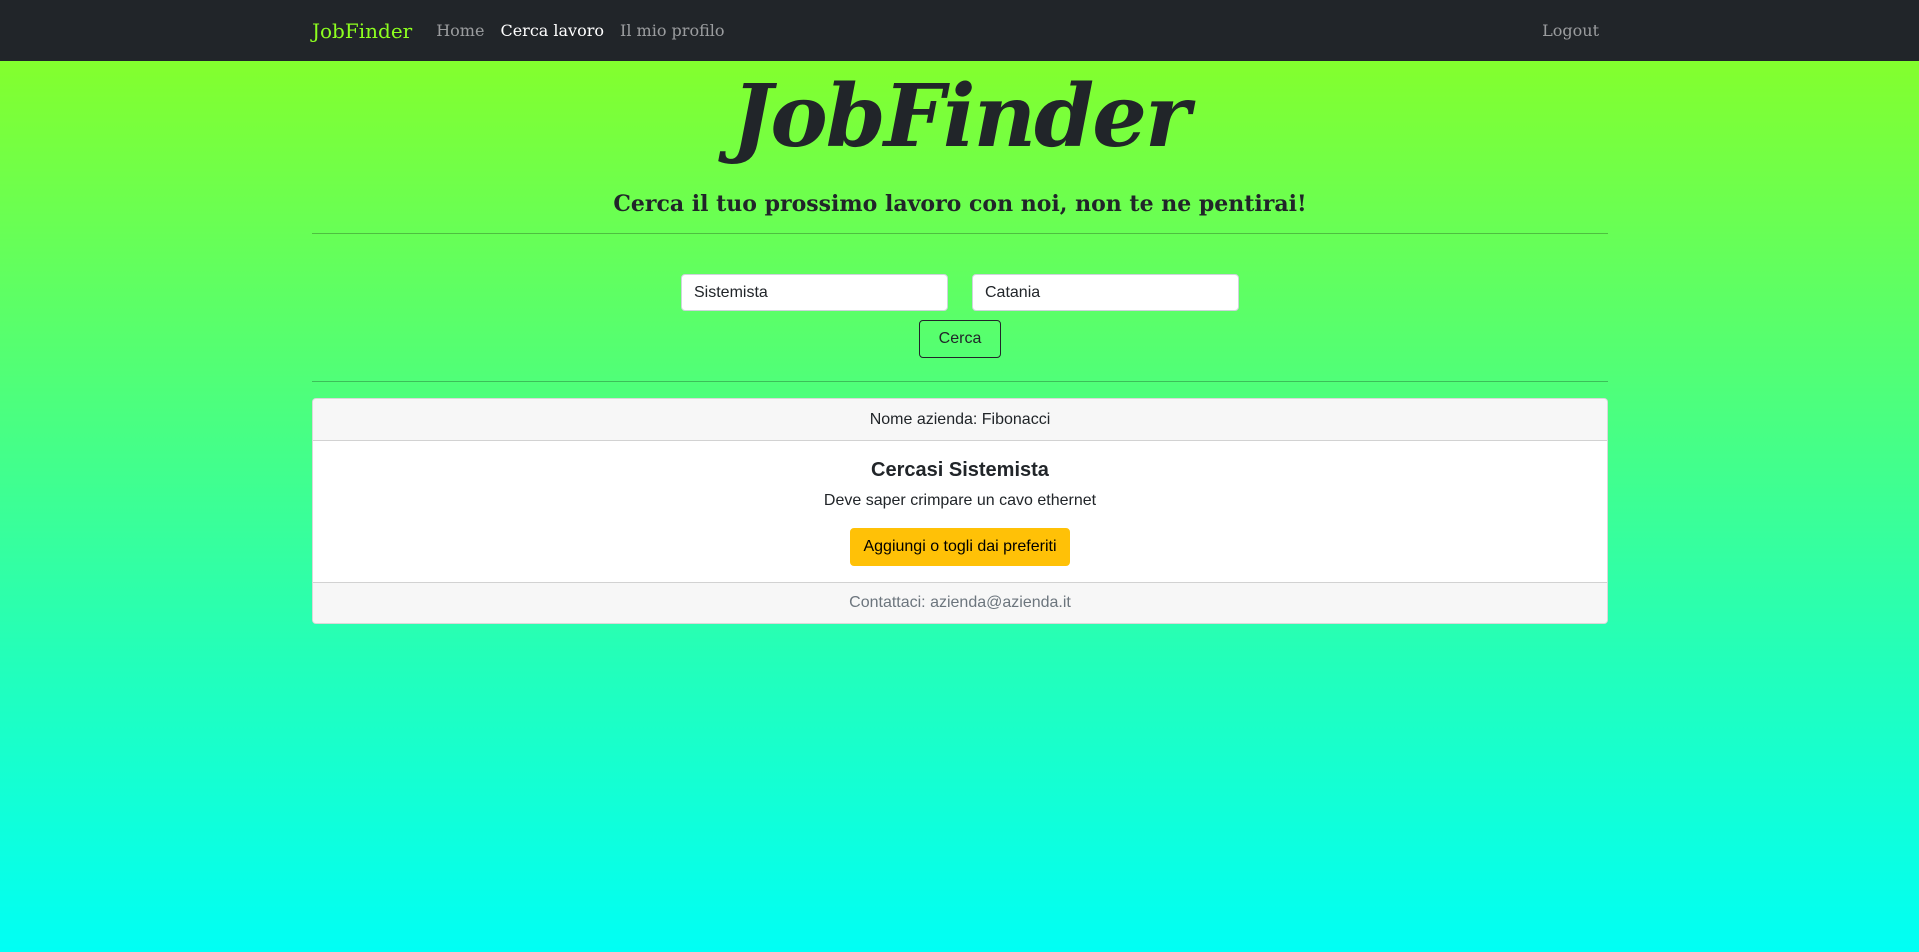 Image resolution: width=1919 pixels, height=952 pixels. What do you see at coordinates (960, 292) in the screenshot?
I see `search-fields` at bounding box center [960, 292].